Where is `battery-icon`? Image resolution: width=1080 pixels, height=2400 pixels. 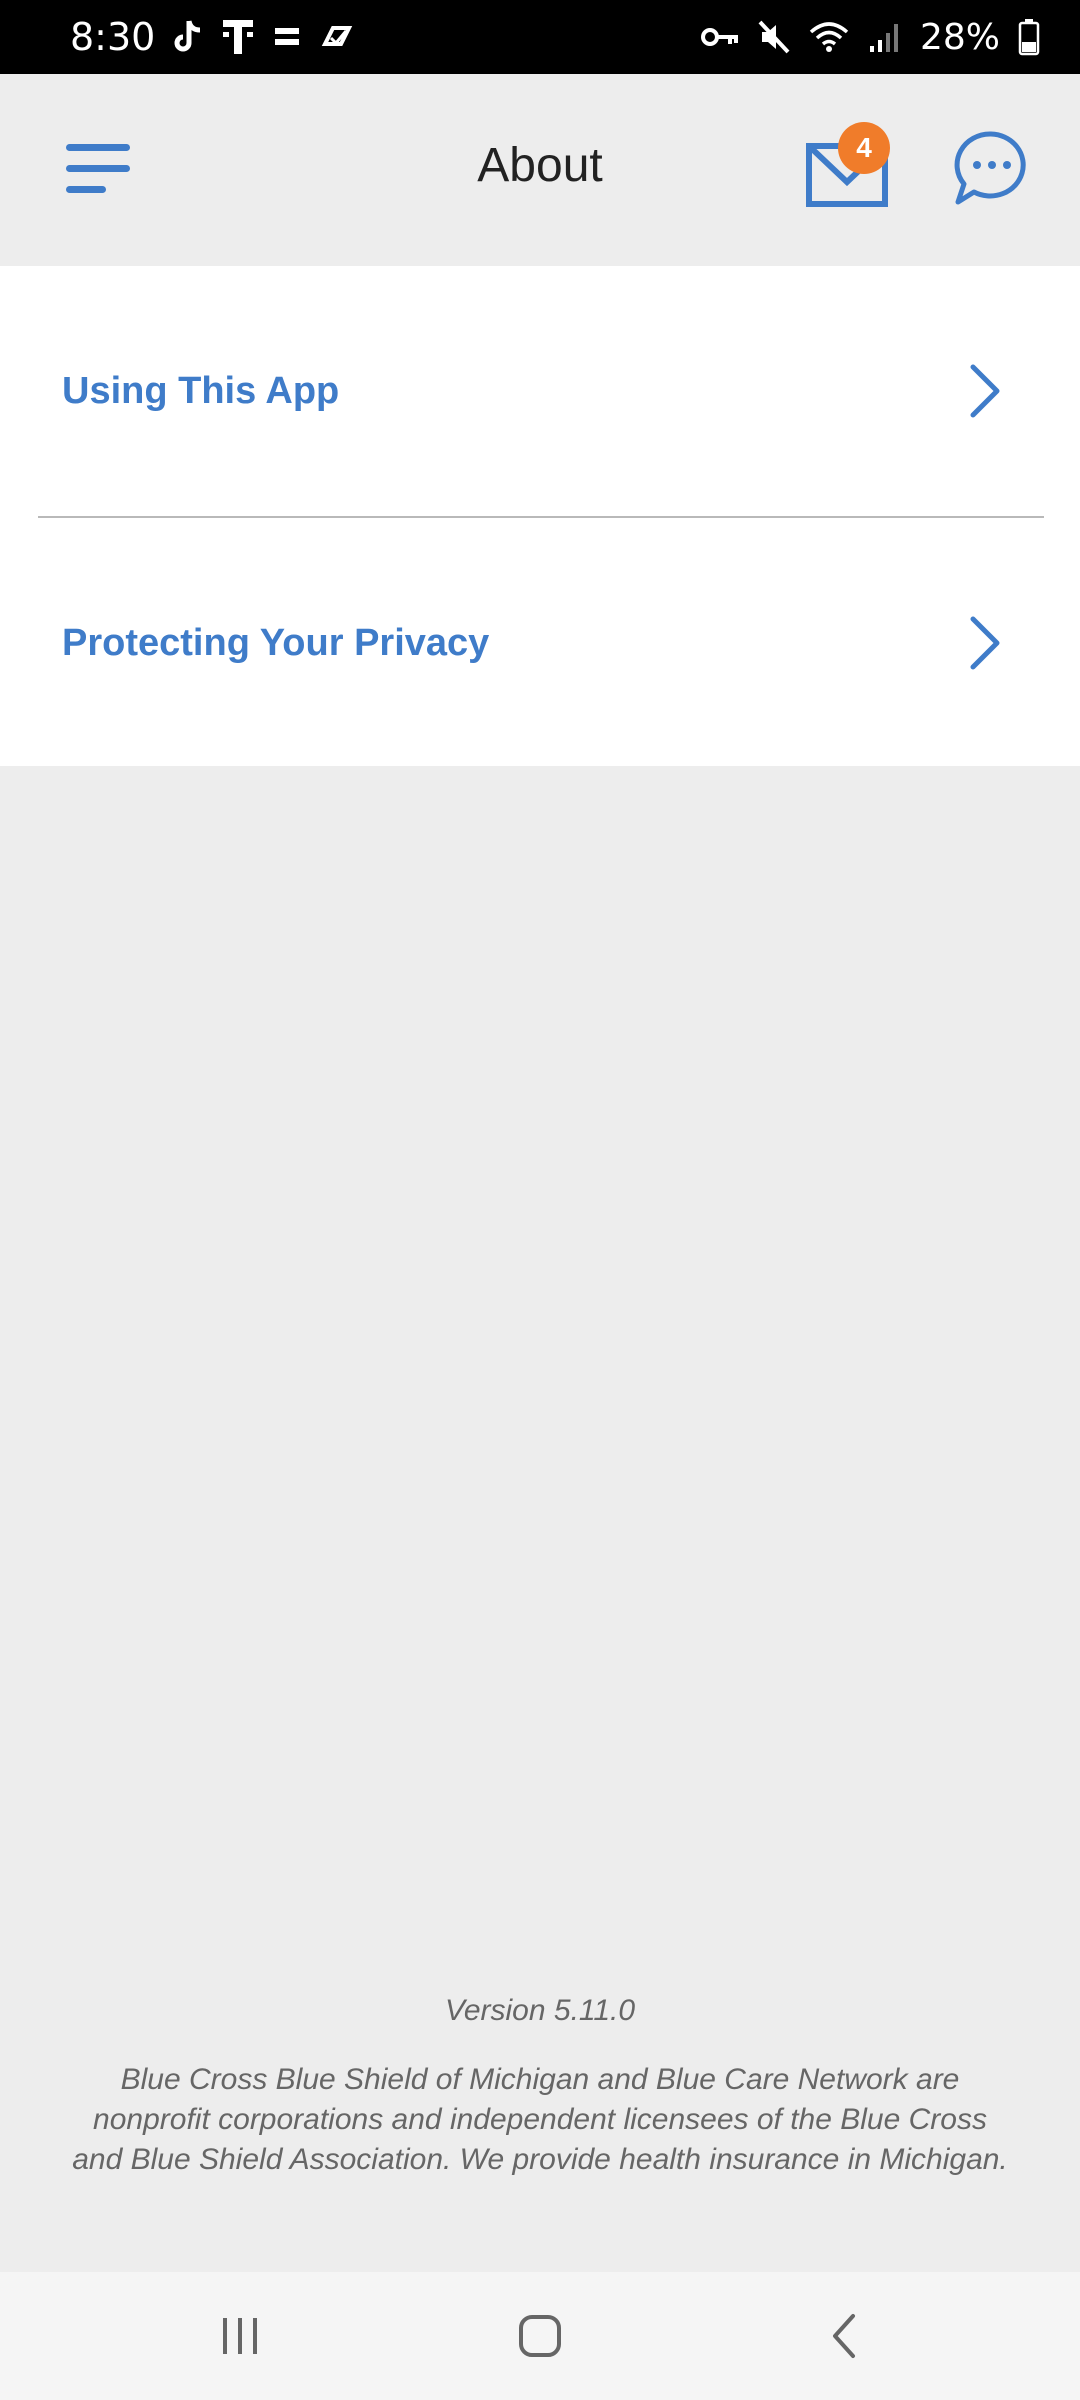
battery-icon is located at coordinates (1029, 37).